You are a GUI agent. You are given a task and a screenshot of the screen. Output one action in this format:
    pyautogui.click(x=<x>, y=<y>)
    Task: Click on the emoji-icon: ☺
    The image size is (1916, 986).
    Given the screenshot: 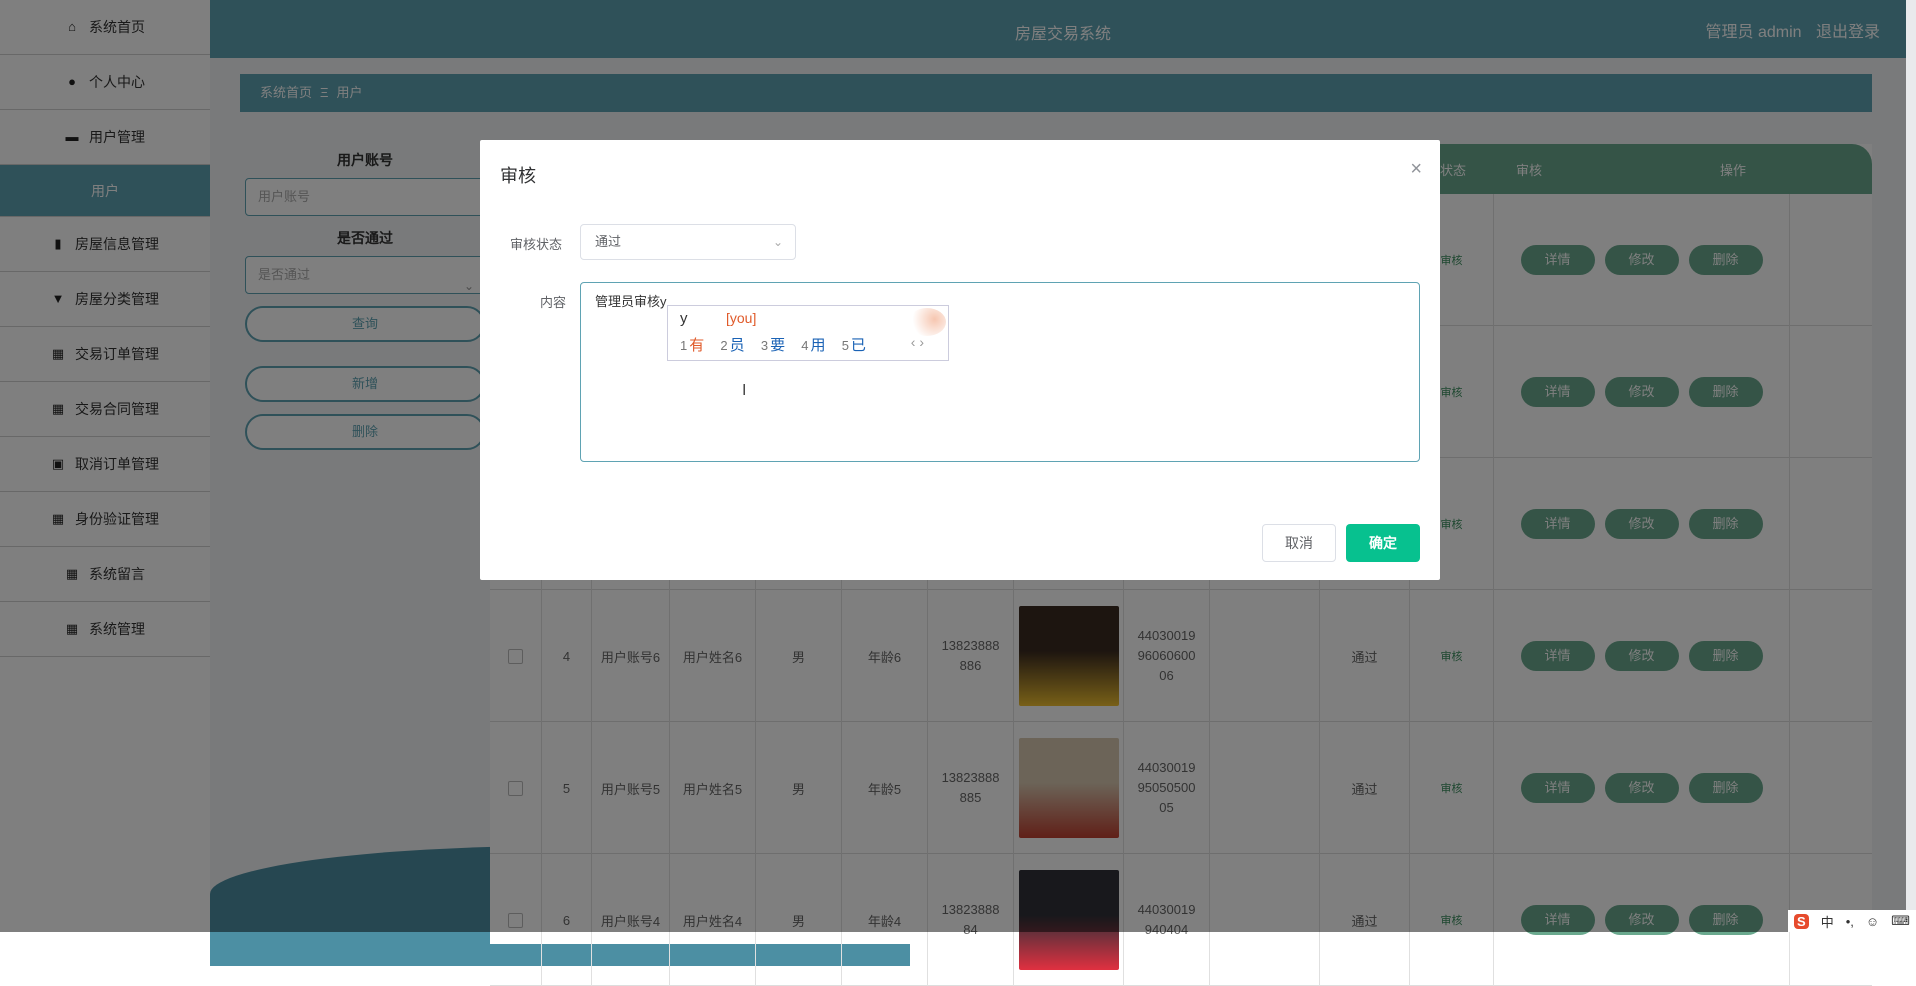 What is the action you would take?
    pyautogui.click(x=1872, y=921)
    